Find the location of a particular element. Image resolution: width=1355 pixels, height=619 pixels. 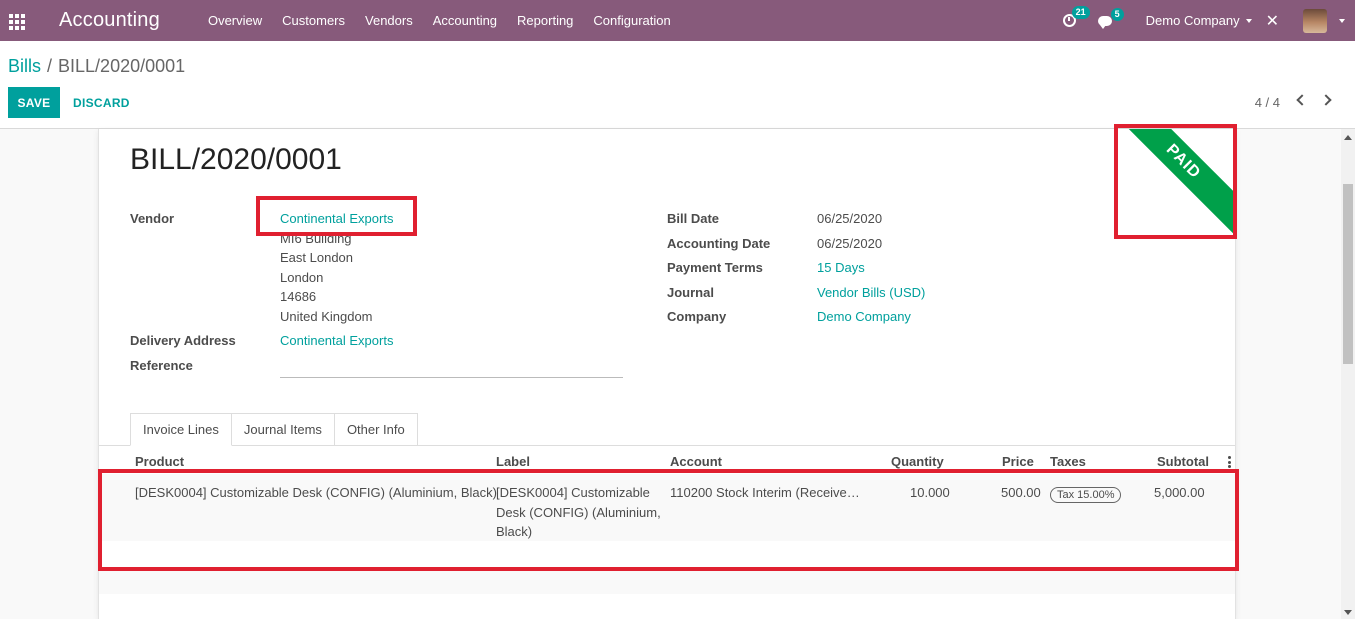

vertical-scrollbar is located at coordinates (1348, 374).